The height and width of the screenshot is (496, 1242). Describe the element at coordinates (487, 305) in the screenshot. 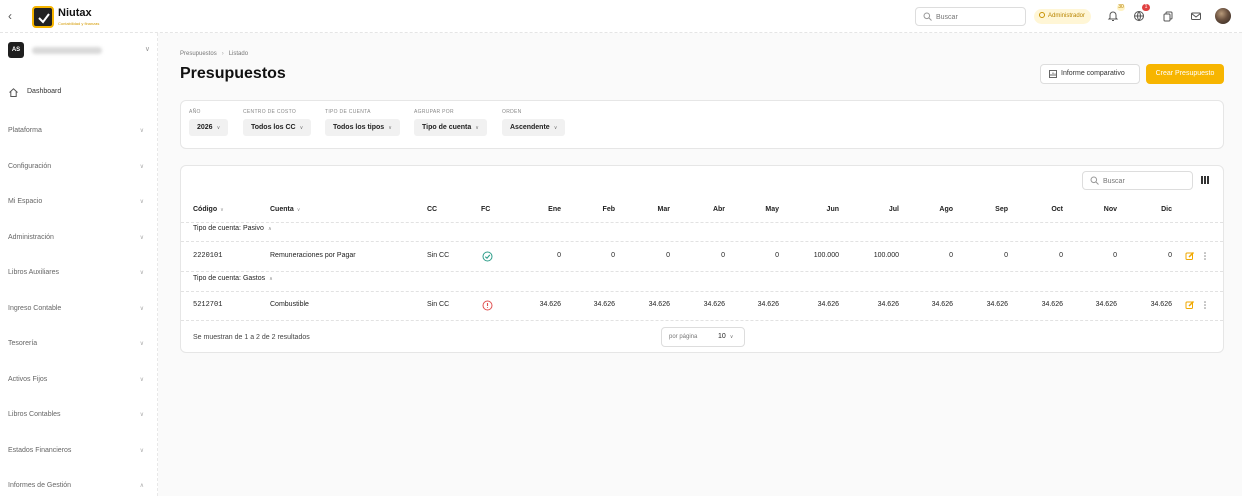

I see `error-circle-icon` at that location.